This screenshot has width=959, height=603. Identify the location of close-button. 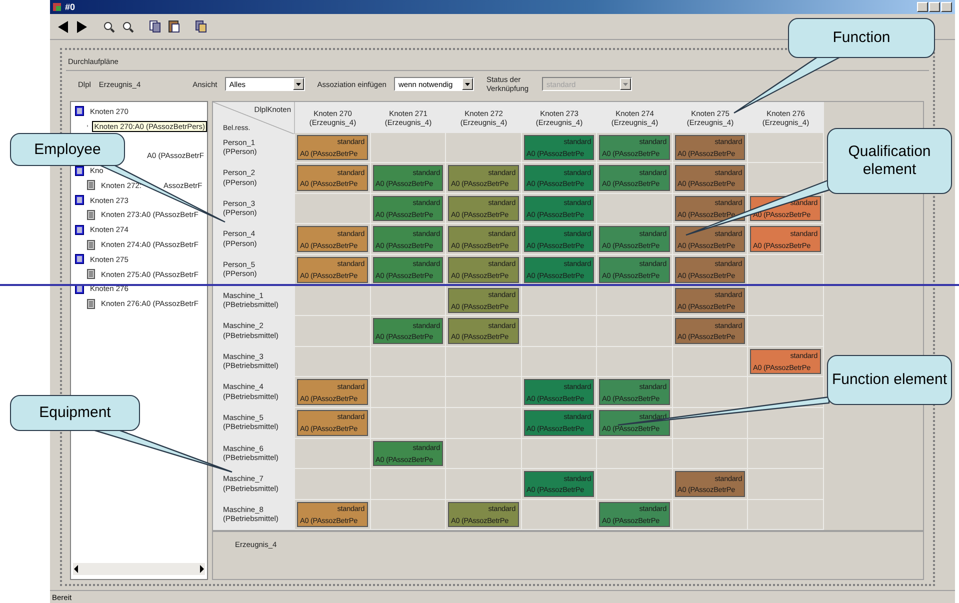
(946, 7).